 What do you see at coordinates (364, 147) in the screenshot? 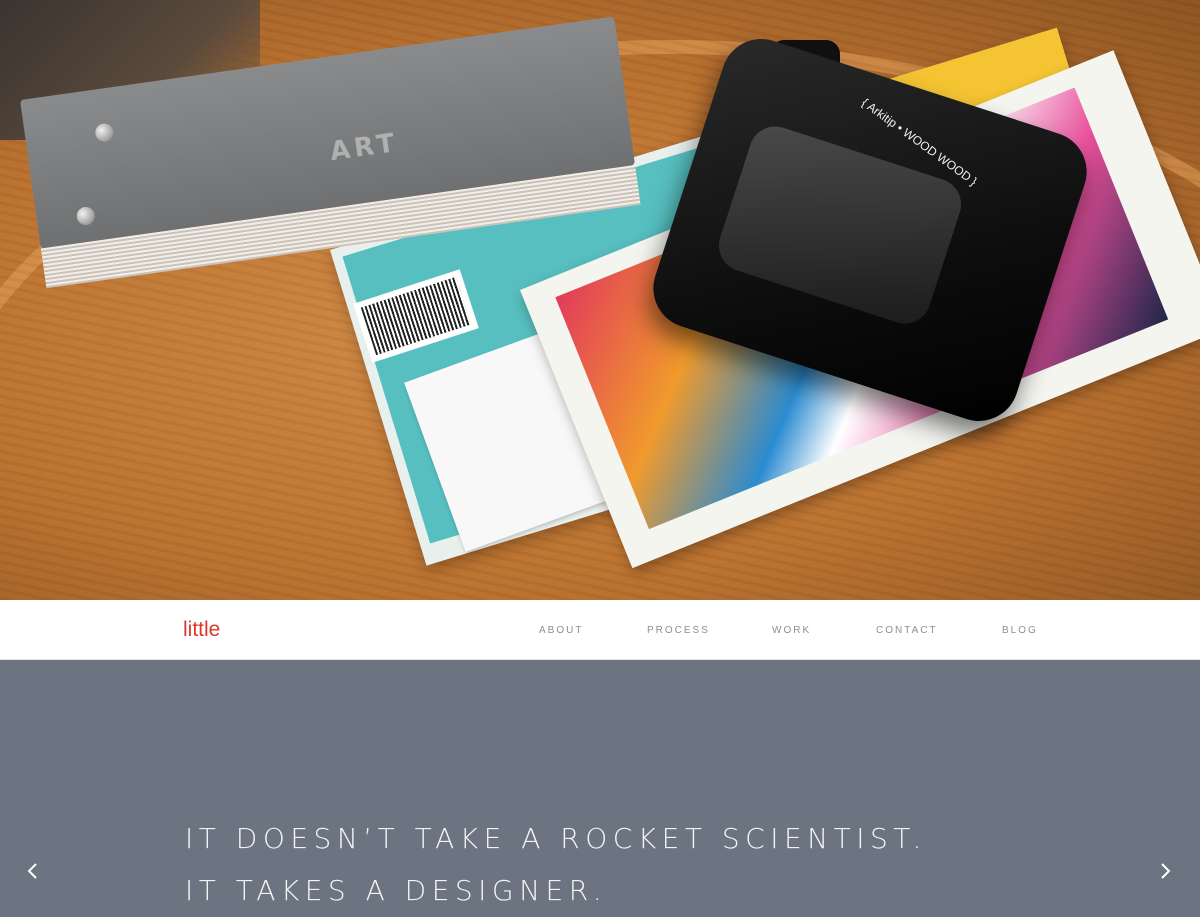
I see `book-cover-text: ART` at bounding box center [364, 147].